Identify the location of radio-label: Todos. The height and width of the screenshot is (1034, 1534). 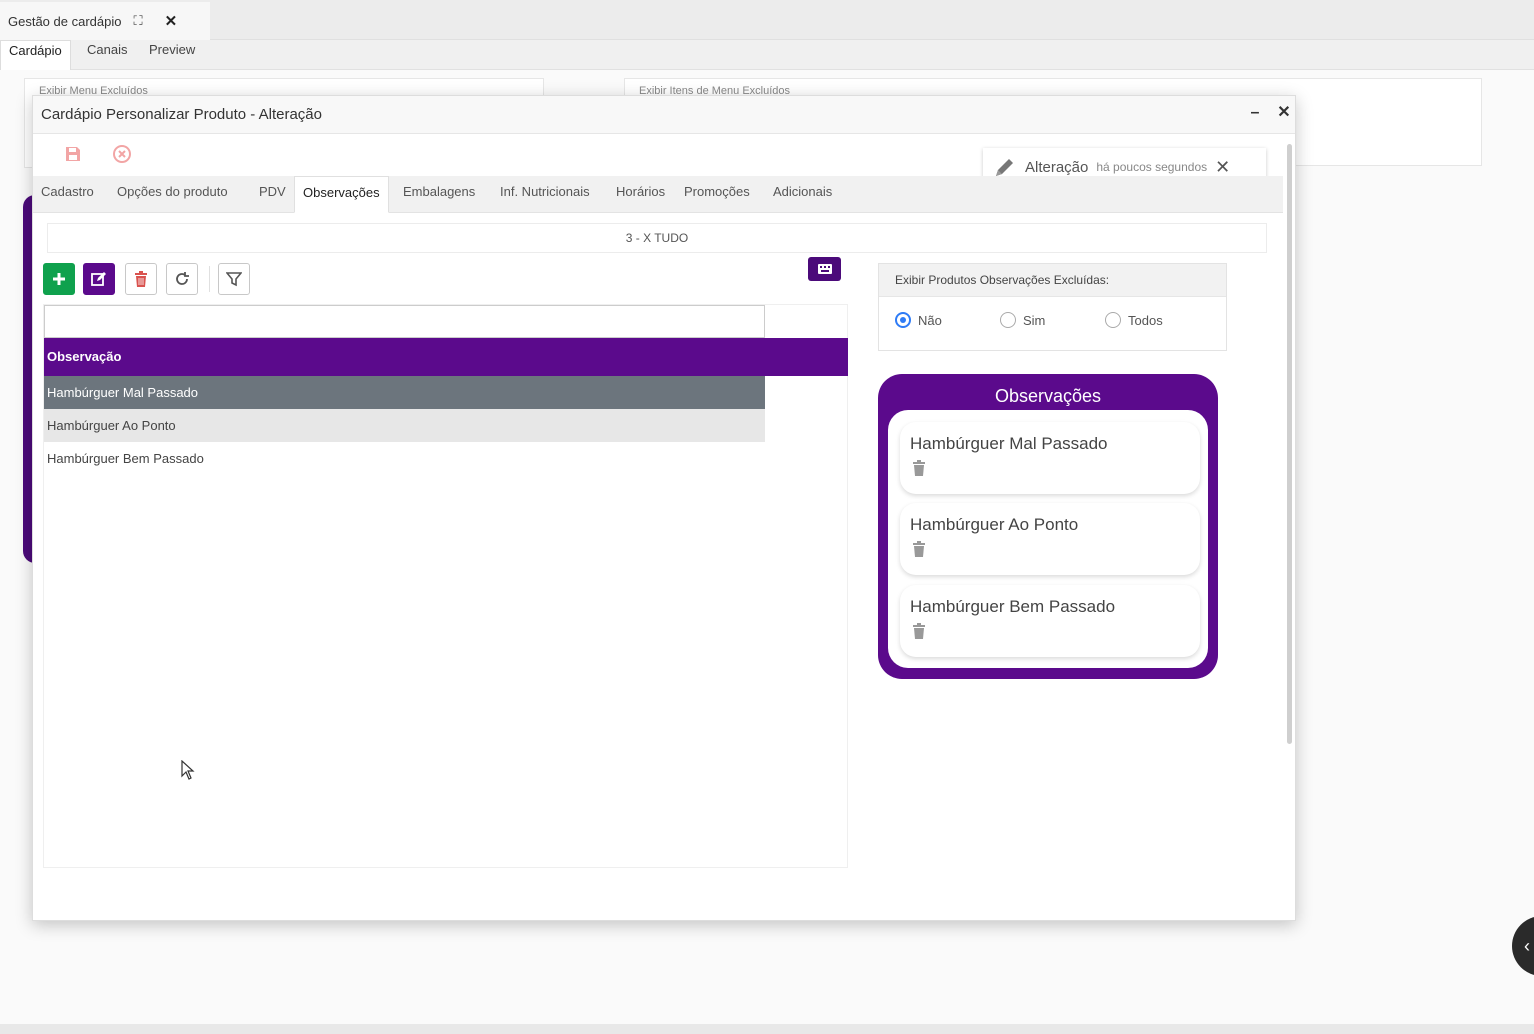
(1145, 320).